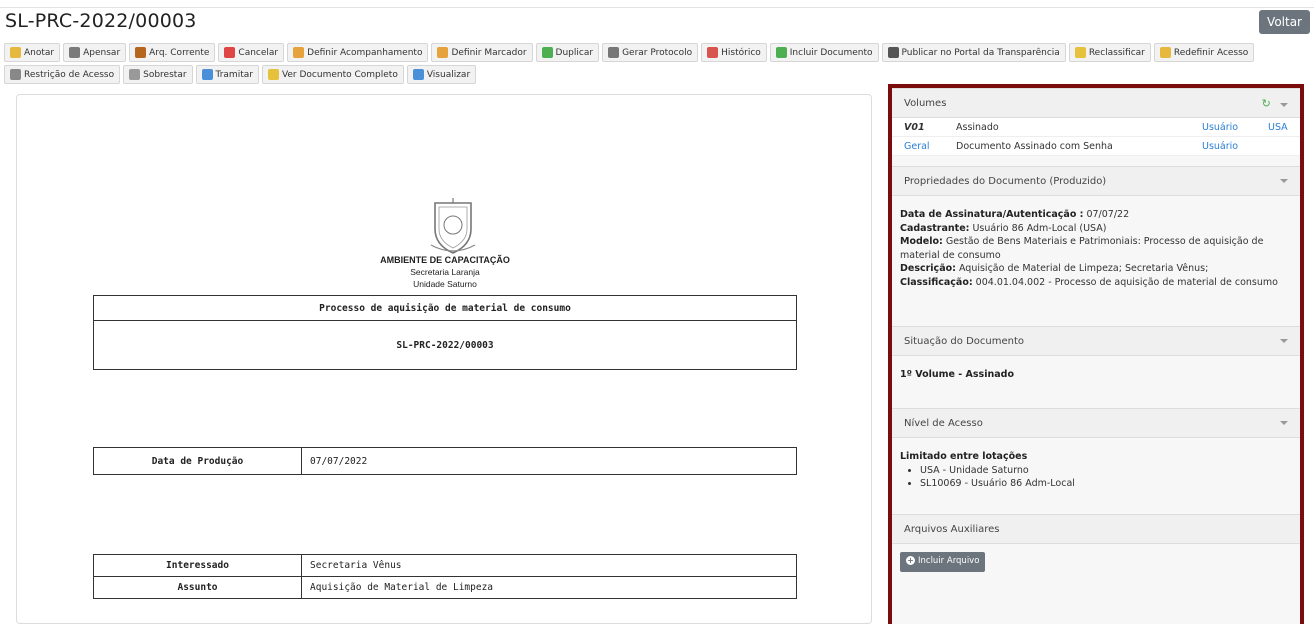 The image size is (1314, 624). I want to click on coat-of-arms-icon, so click(453, 226).